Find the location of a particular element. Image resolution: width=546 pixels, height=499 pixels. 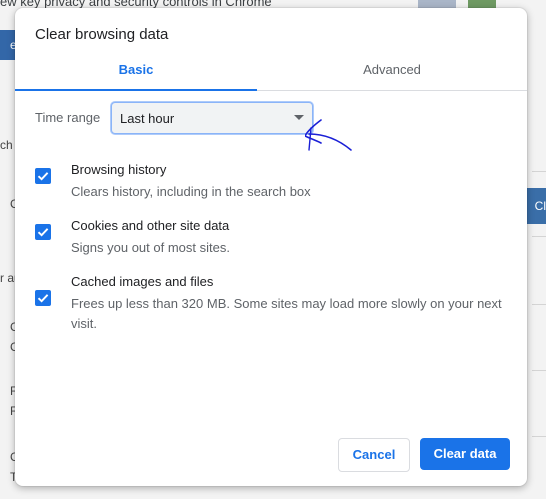

cached-images-checkbox is located at coordinates (43, 298).